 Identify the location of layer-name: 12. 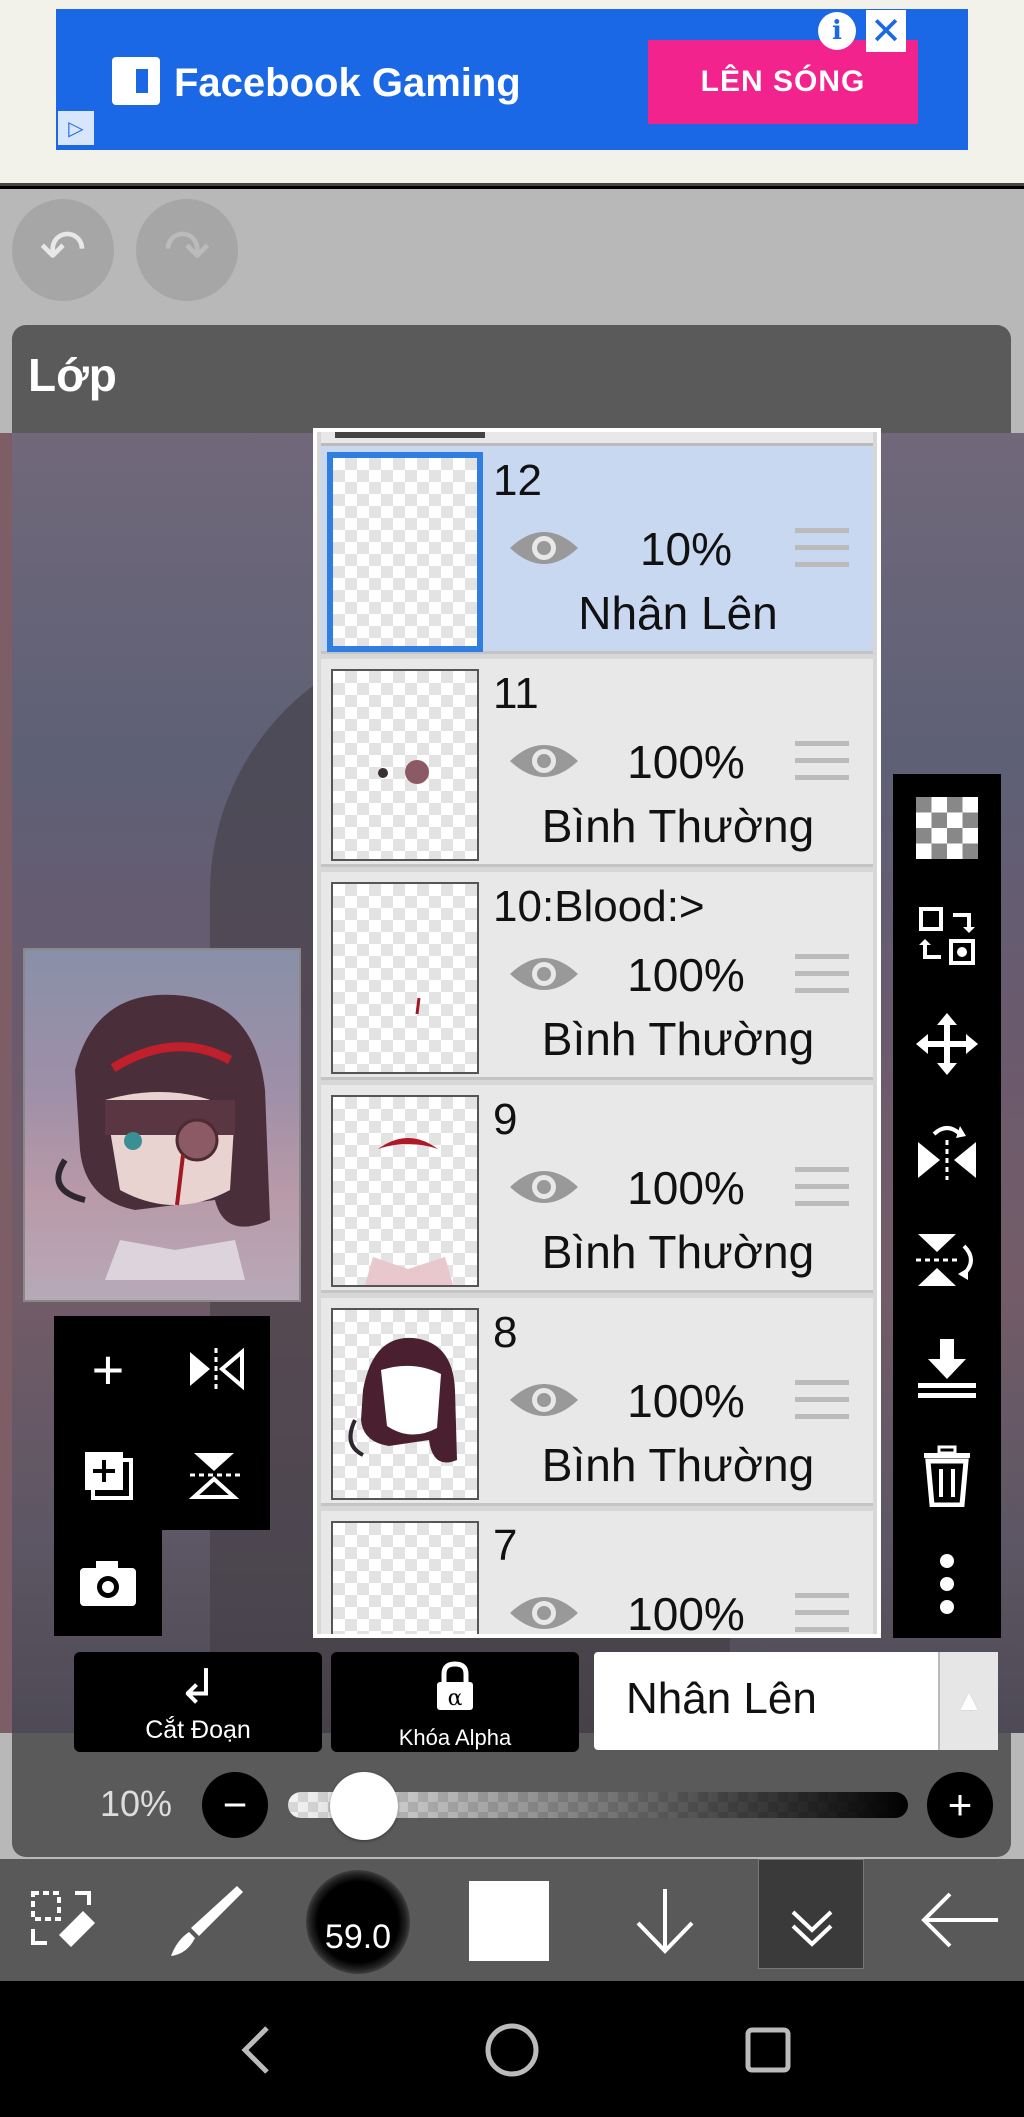
(517, 480).